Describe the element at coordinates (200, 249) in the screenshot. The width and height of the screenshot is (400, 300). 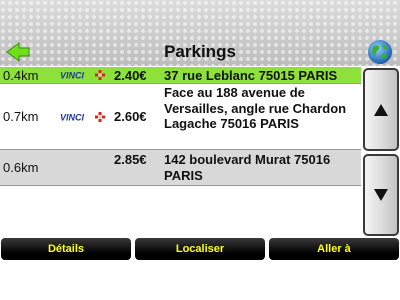
I see `locate-button: Localiser` at that location.